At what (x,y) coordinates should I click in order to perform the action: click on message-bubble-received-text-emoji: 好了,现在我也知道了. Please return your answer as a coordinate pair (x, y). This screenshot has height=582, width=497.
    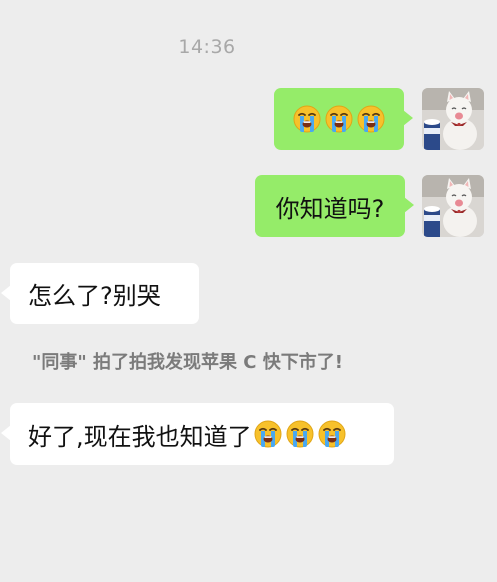
    Looking at the image, I should click on (197, 434).